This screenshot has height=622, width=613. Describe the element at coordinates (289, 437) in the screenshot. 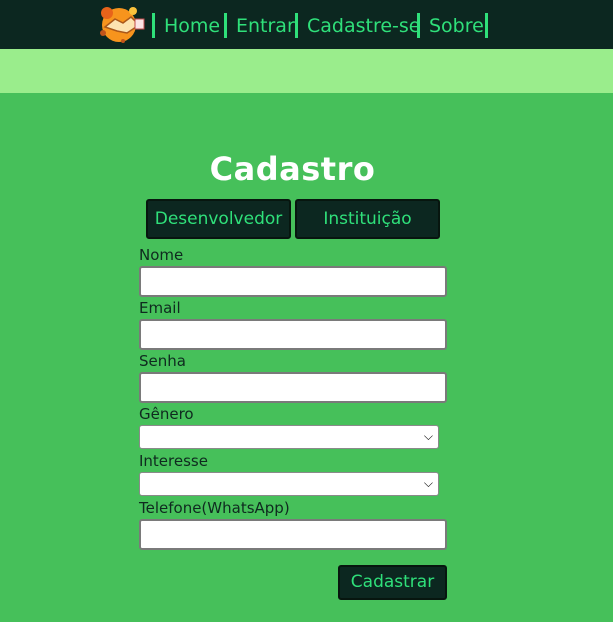

I see `genero-select: ⌵` at that location.